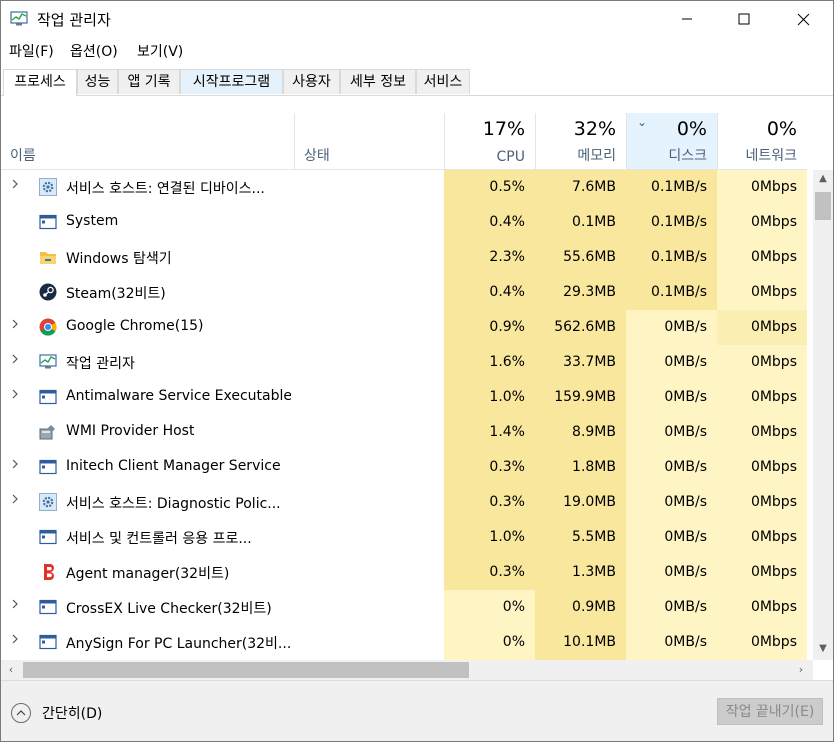 The height and width of the screenshot is (742, 834). I want to click on table-row: Windows 탐색기 2.3% 55.6MB 0.1MB/s 0Mbps, so click(404, 257).